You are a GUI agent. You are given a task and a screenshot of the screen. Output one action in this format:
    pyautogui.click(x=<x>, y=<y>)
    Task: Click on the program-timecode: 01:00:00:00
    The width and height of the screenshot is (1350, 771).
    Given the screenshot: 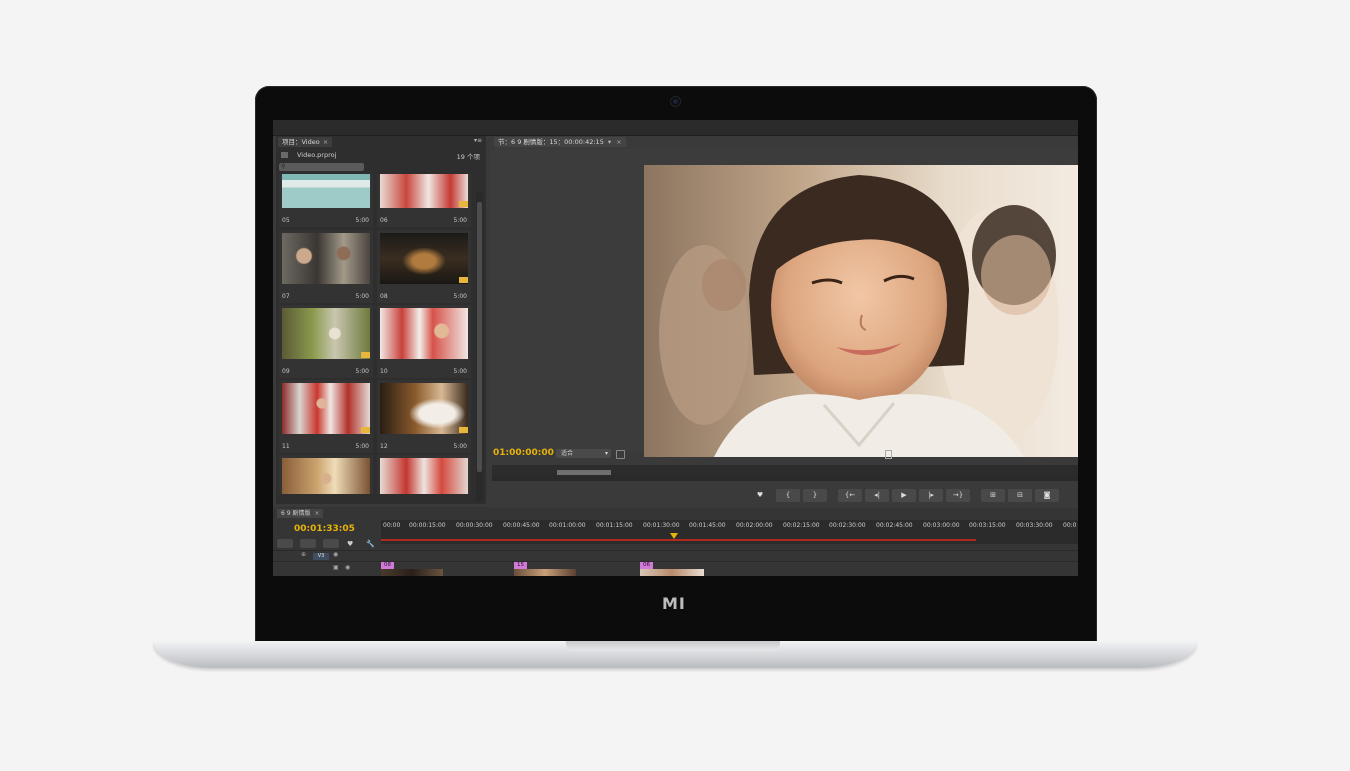 What is the action you would take?
    pyautogui.click(x=523, y=453)
    